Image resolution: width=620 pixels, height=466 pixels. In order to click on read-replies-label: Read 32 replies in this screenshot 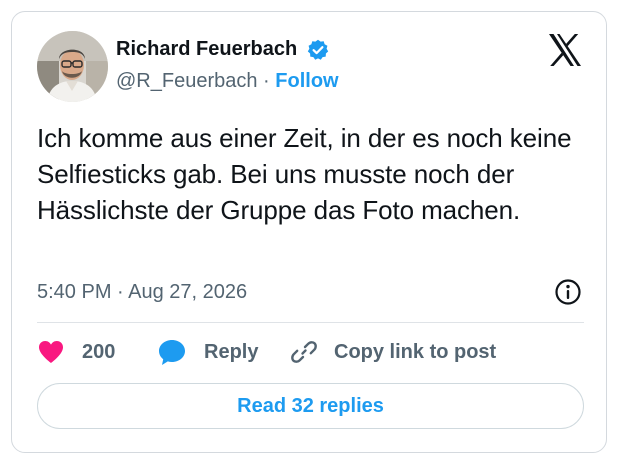, I will do `click(310, 405)`.